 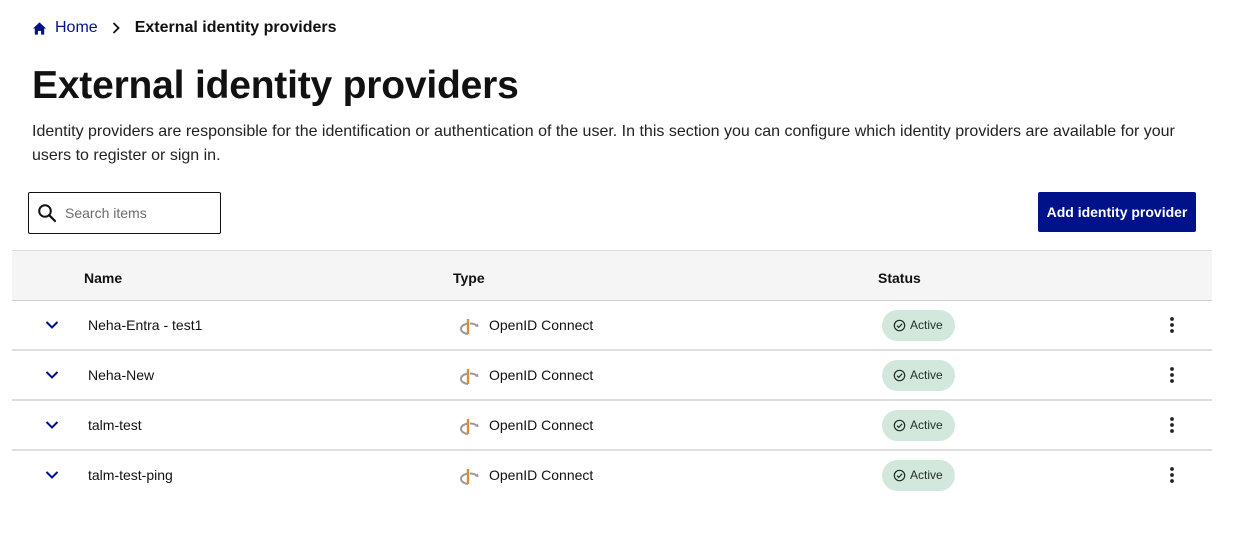 I want to click on column-header-type: Type, so click(x=469, y=278).